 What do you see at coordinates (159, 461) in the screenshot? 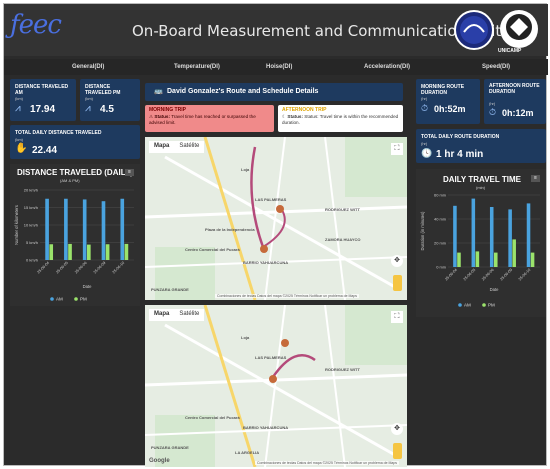
I see `google-logo: Google` at bounding box center [159, 461].